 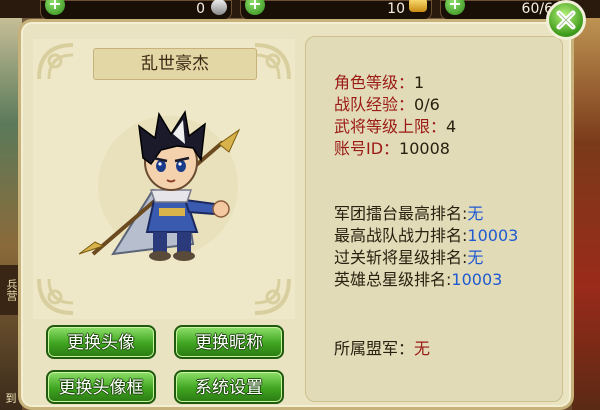 I want to click on hero-avatar, so click(x=168, y=184).